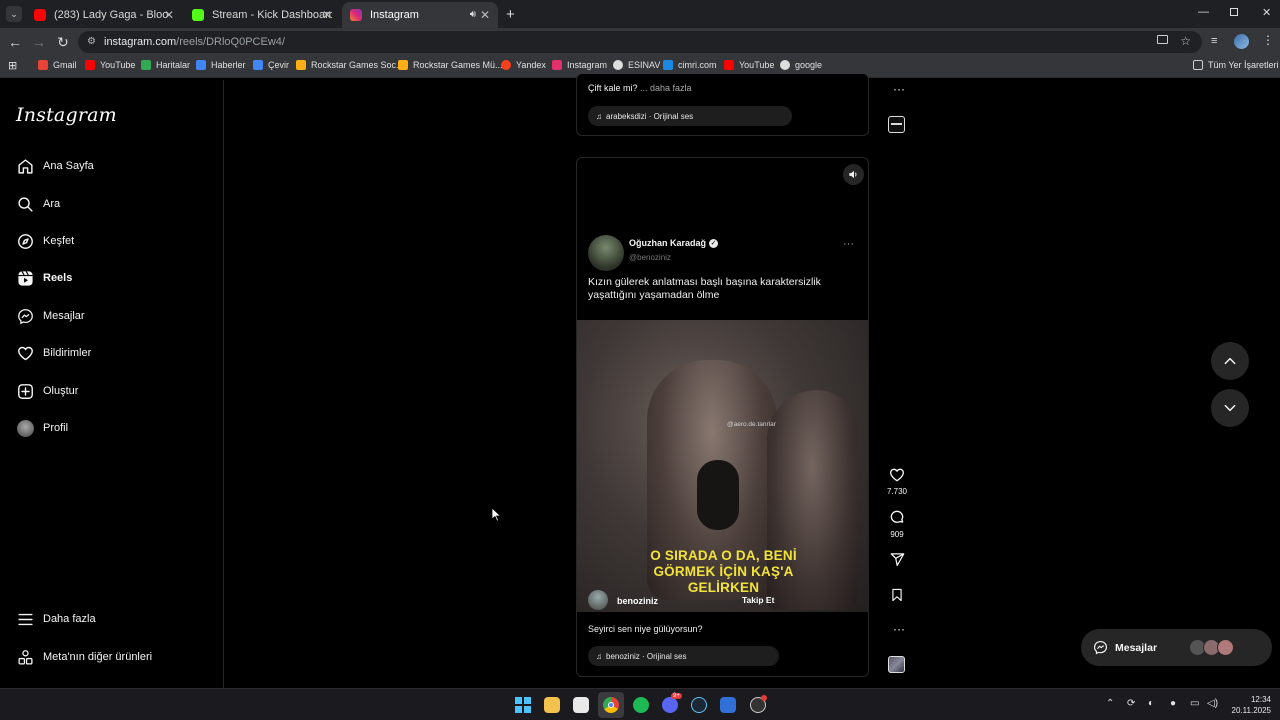 The image size is (1280, 720). What do you see at coordinates (38, 204) in the screenshot?
I see `sidebar-item-search: Ara` at bounding box center [38, 204].